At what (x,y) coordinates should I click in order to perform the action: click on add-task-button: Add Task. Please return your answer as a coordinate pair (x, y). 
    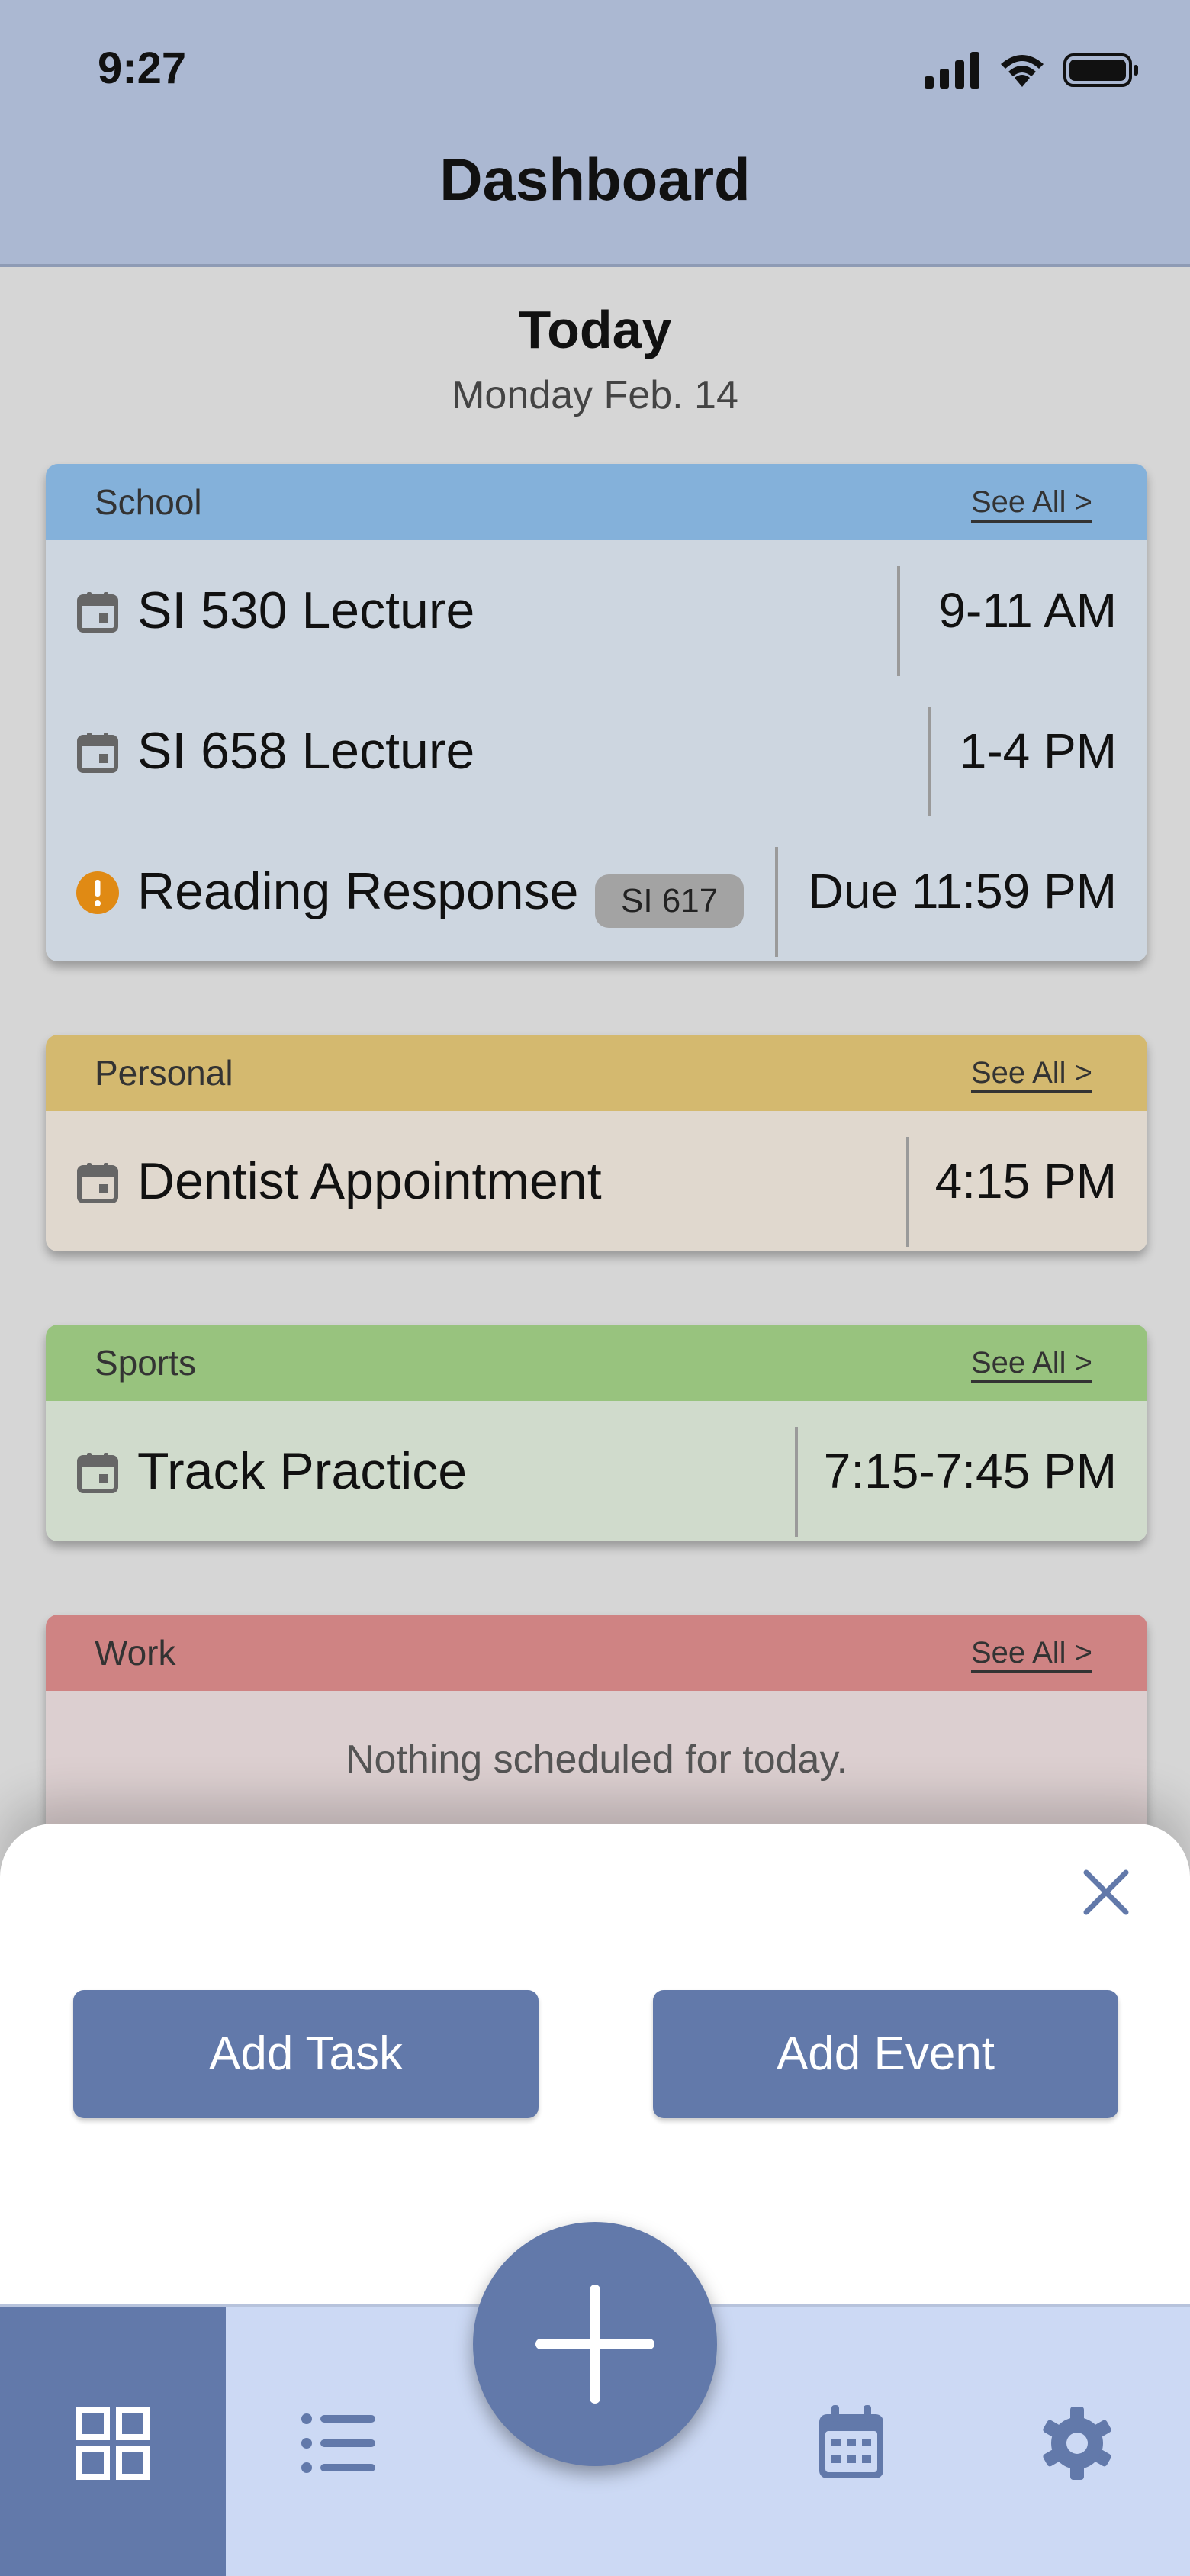
    Looking at the image, I should click on (306, 2054).